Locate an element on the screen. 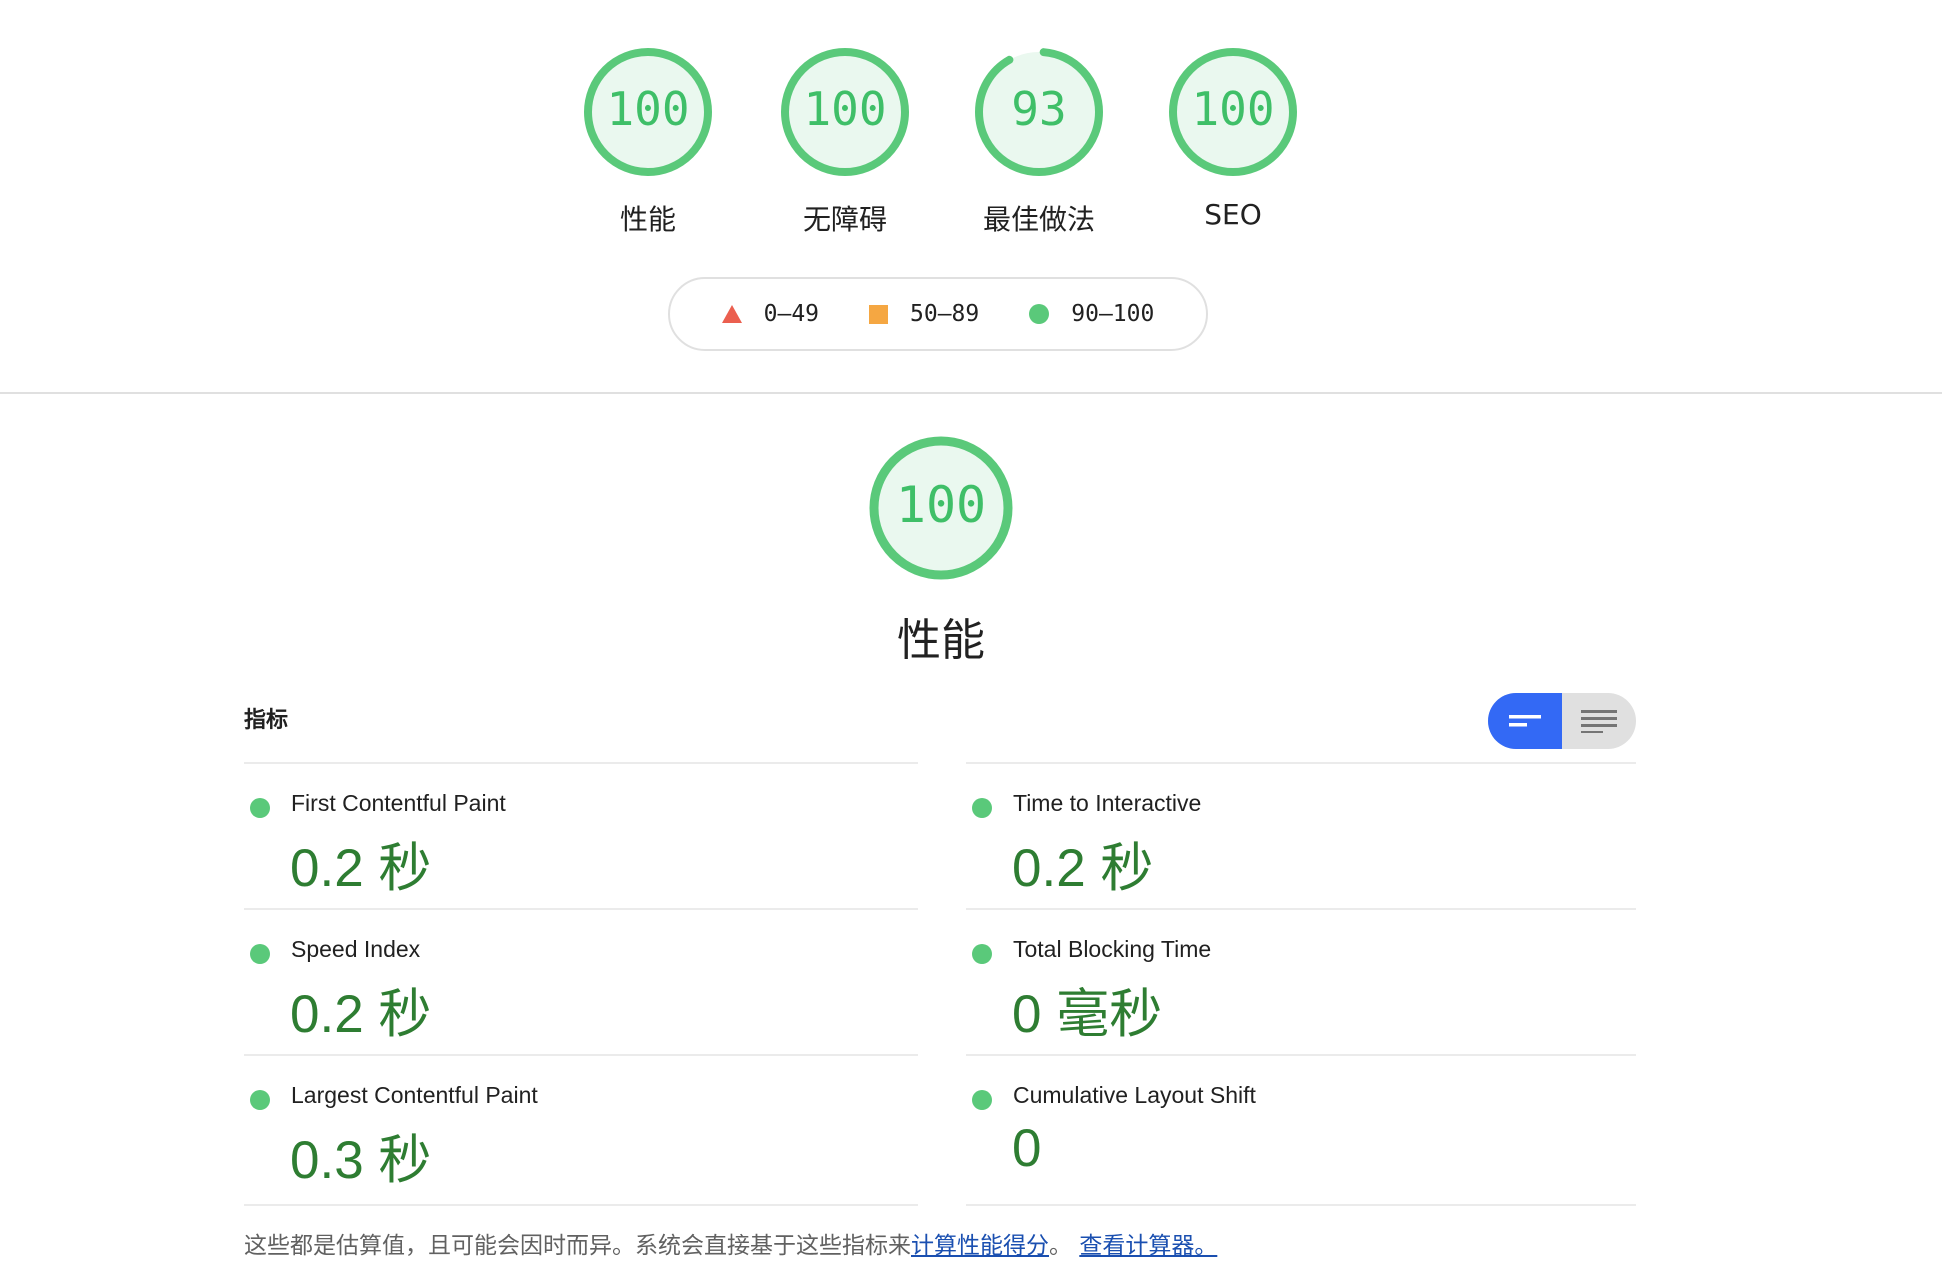 The image size is (1942, 1274). legend-average-label: 50–89 is located at coordinates (945, 314).